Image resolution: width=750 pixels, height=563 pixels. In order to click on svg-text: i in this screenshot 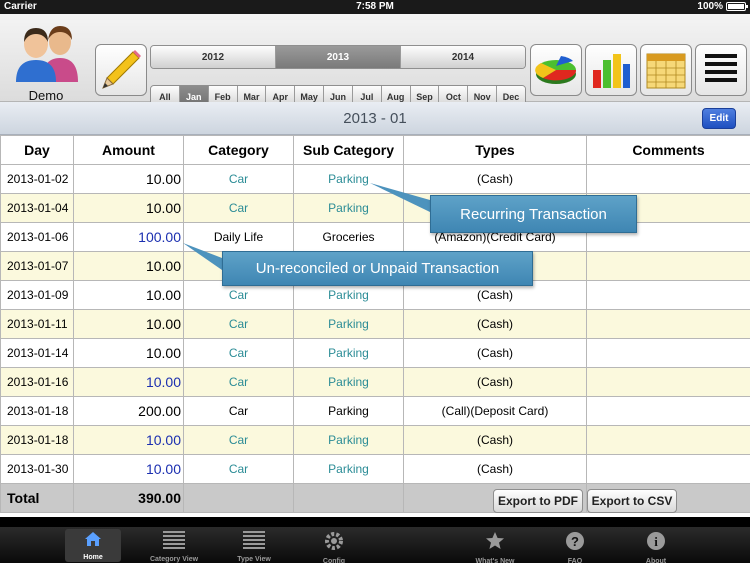, I will do `click(656, 541)`.